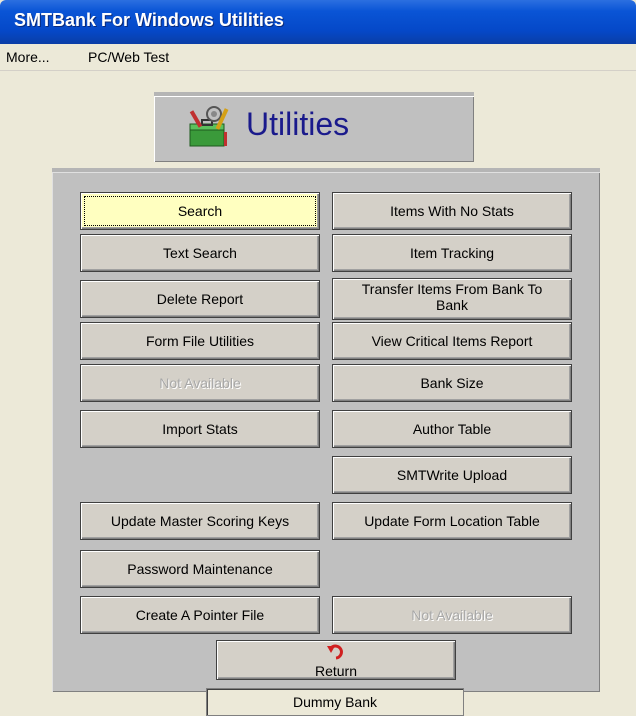 The width and height of the screenshot is (636, 716). I want to click on transfer-items-label-line2: Bank, so click(452, 305).